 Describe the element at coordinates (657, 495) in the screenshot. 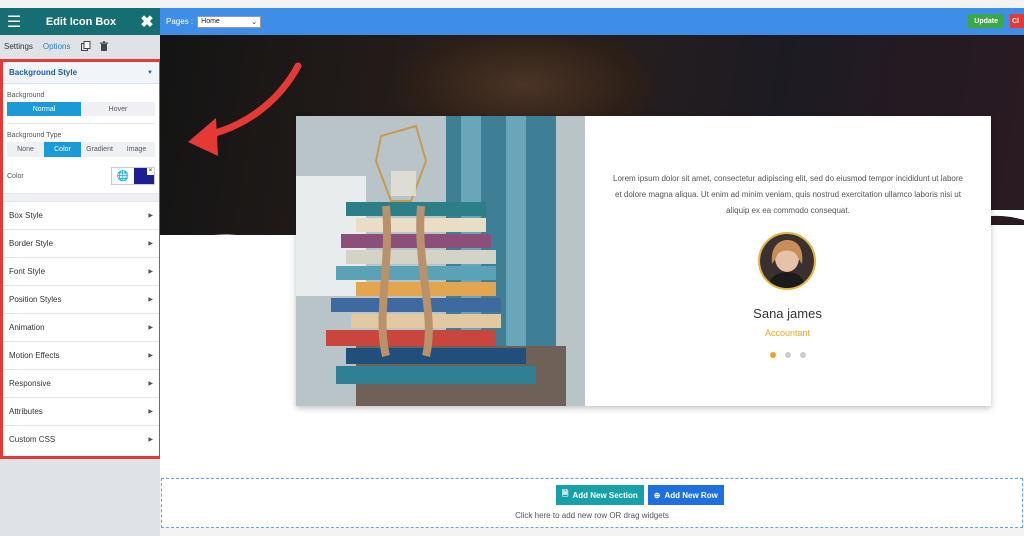

I see `plus-circle-icon: ⊕` at that location.